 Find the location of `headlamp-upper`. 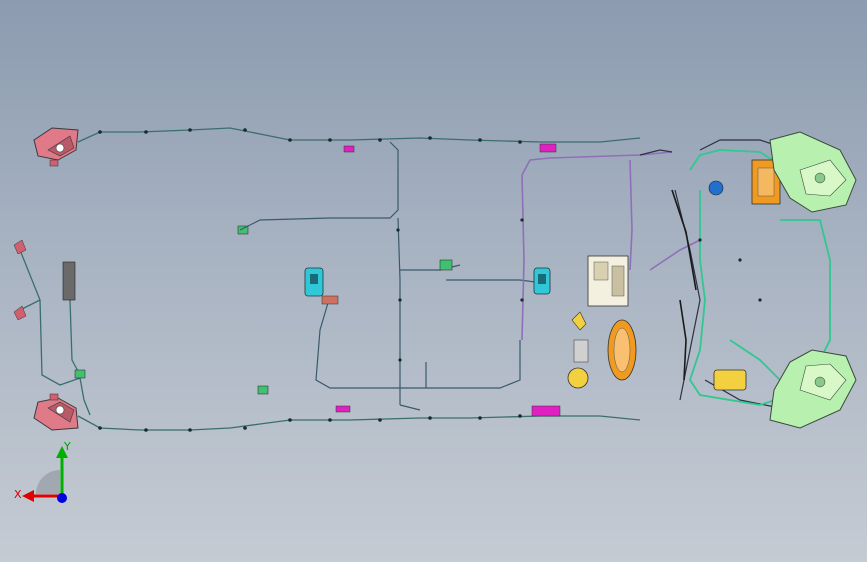

headlamp-upper is located at coordinates (813, 172).